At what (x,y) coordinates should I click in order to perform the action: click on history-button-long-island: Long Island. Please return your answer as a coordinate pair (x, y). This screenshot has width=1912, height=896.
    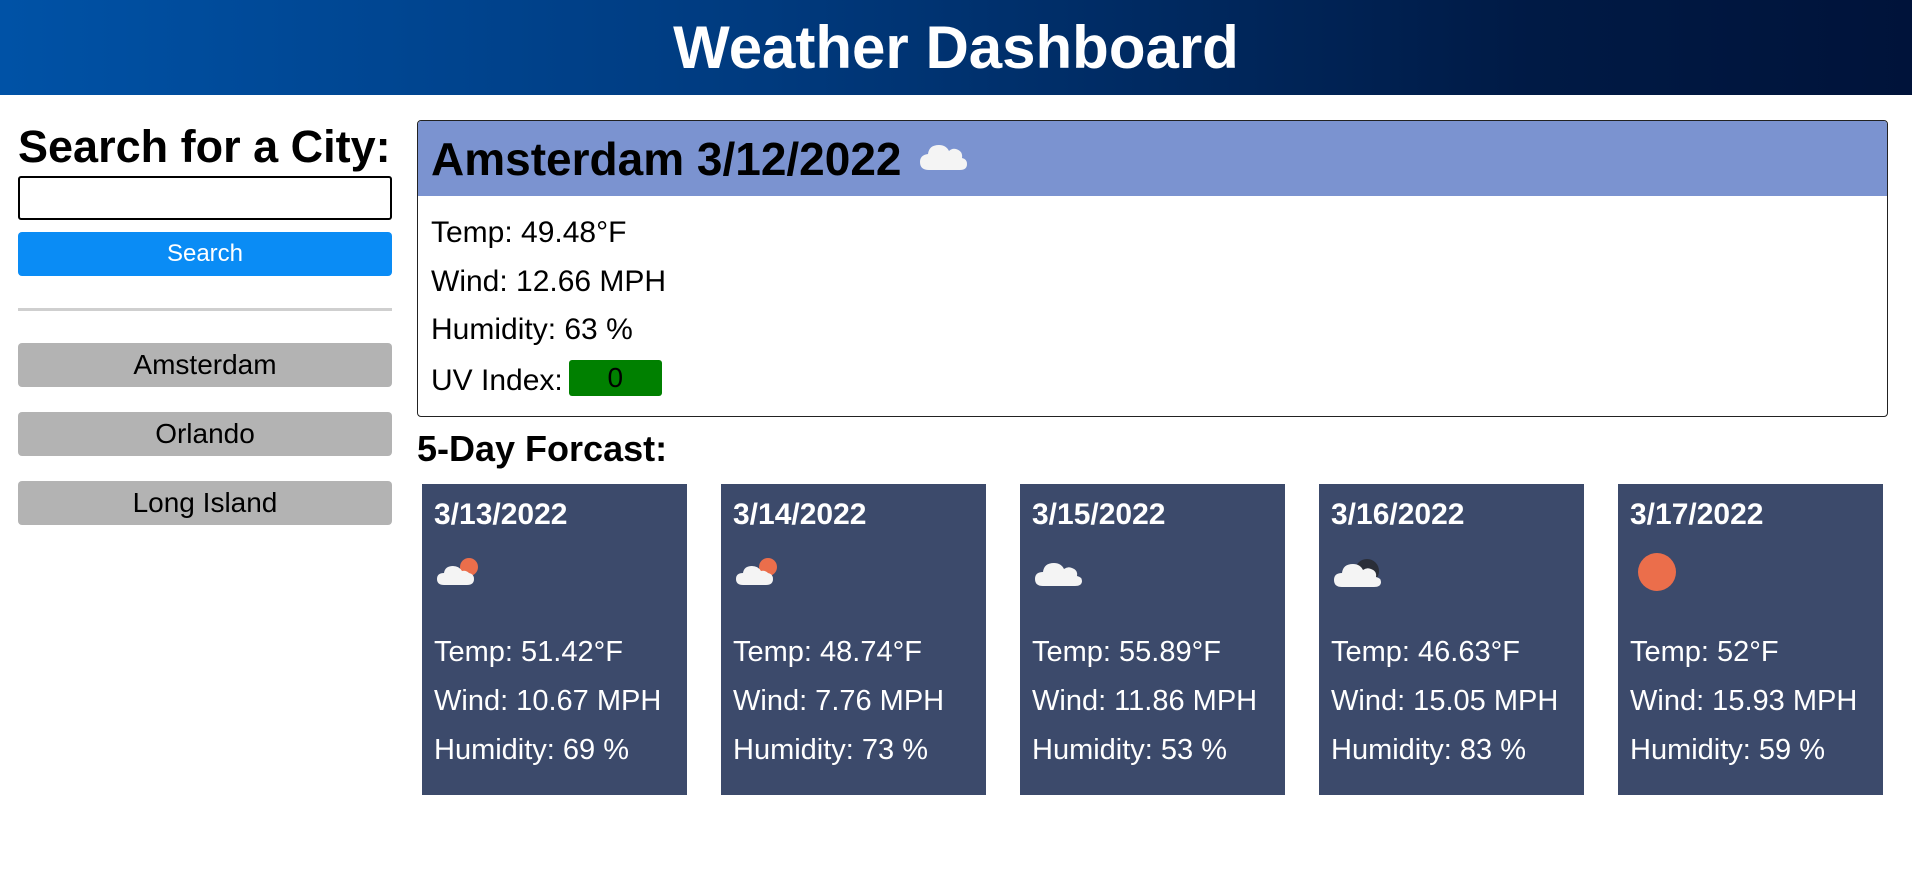
    Looking at the image, I should click on (205, 503).